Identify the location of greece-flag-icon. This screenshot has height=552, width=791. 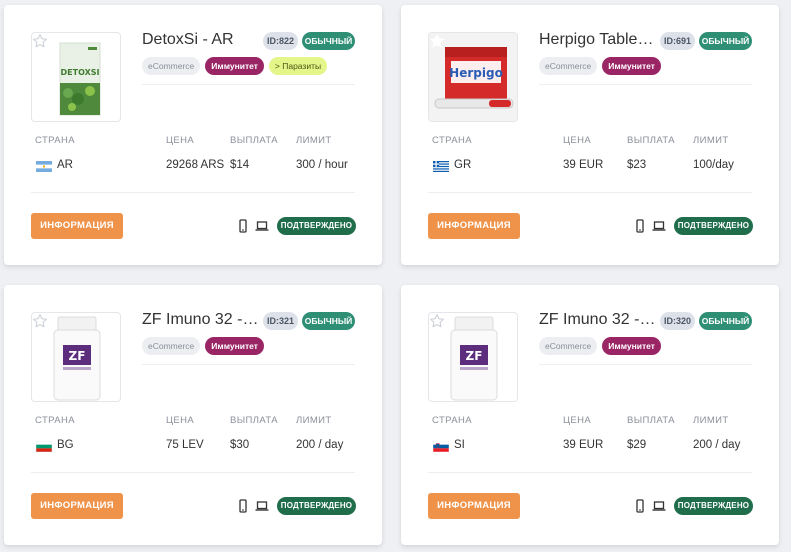
(441, 166).